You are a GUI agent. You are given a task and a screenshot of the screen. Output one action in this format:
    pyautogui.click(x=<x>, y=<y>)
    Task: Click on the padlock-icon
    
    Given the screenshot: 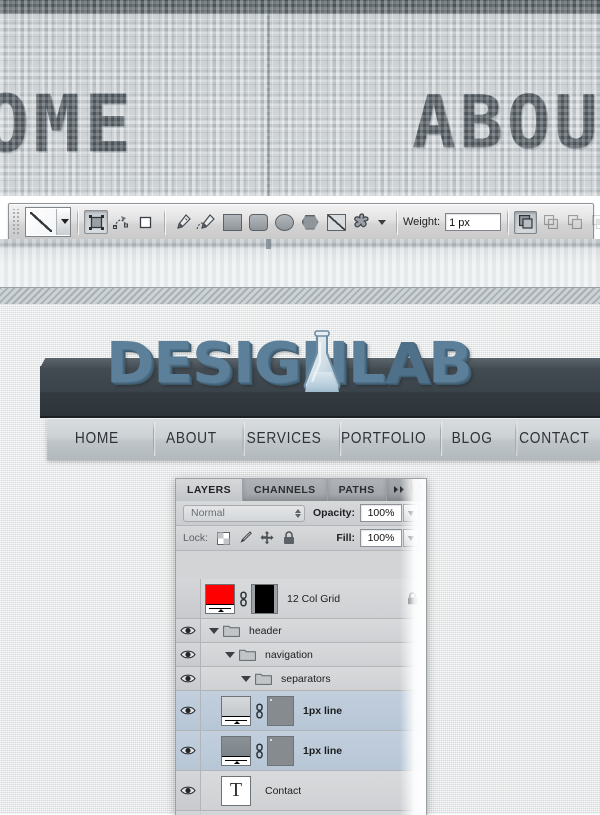 What is the action you would take?
    pyautogui.click(x=289, y=538)
    